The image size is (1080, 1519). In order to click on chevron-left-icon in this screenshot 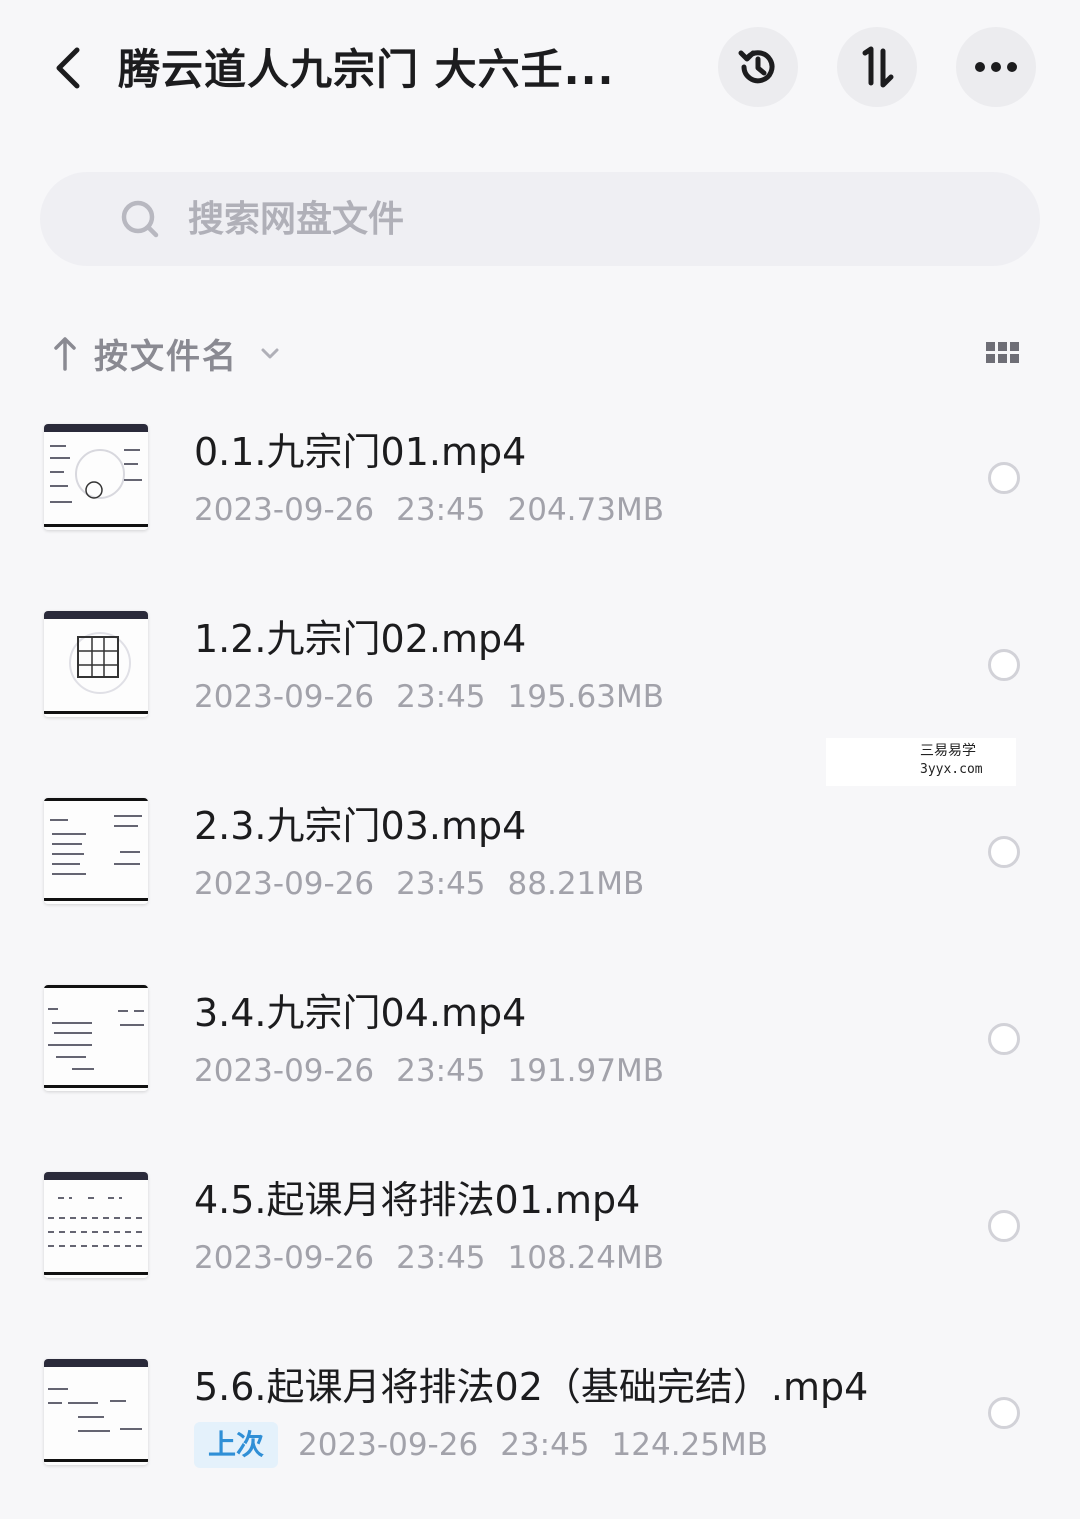, I will do `click(68, 68)`.